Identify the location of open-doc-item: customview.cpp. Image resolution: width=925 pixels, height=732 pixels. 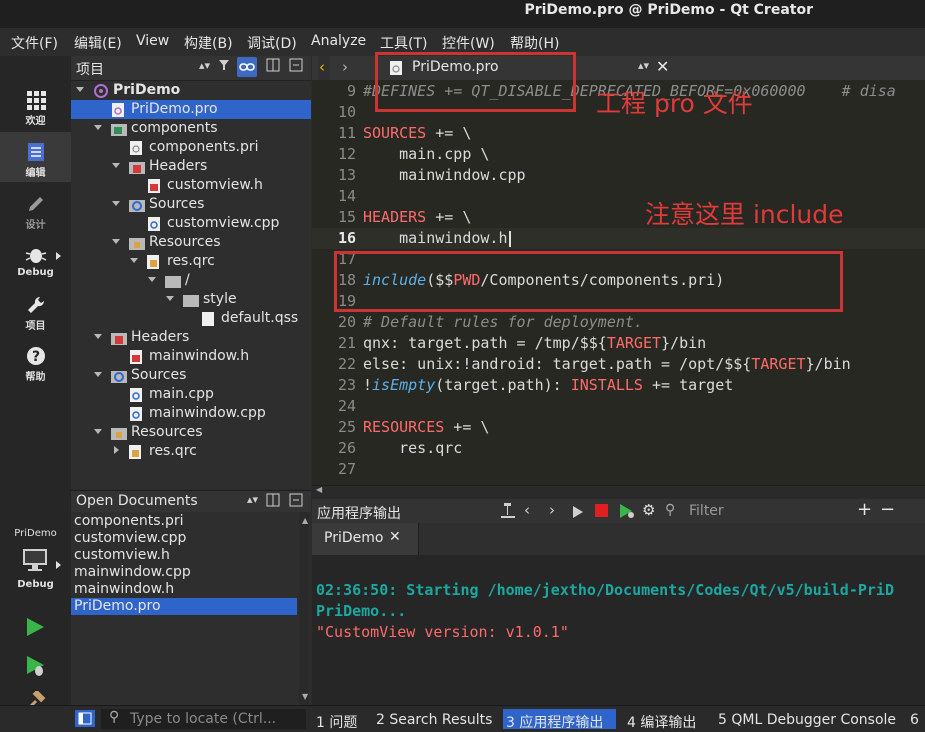
(130, 538).